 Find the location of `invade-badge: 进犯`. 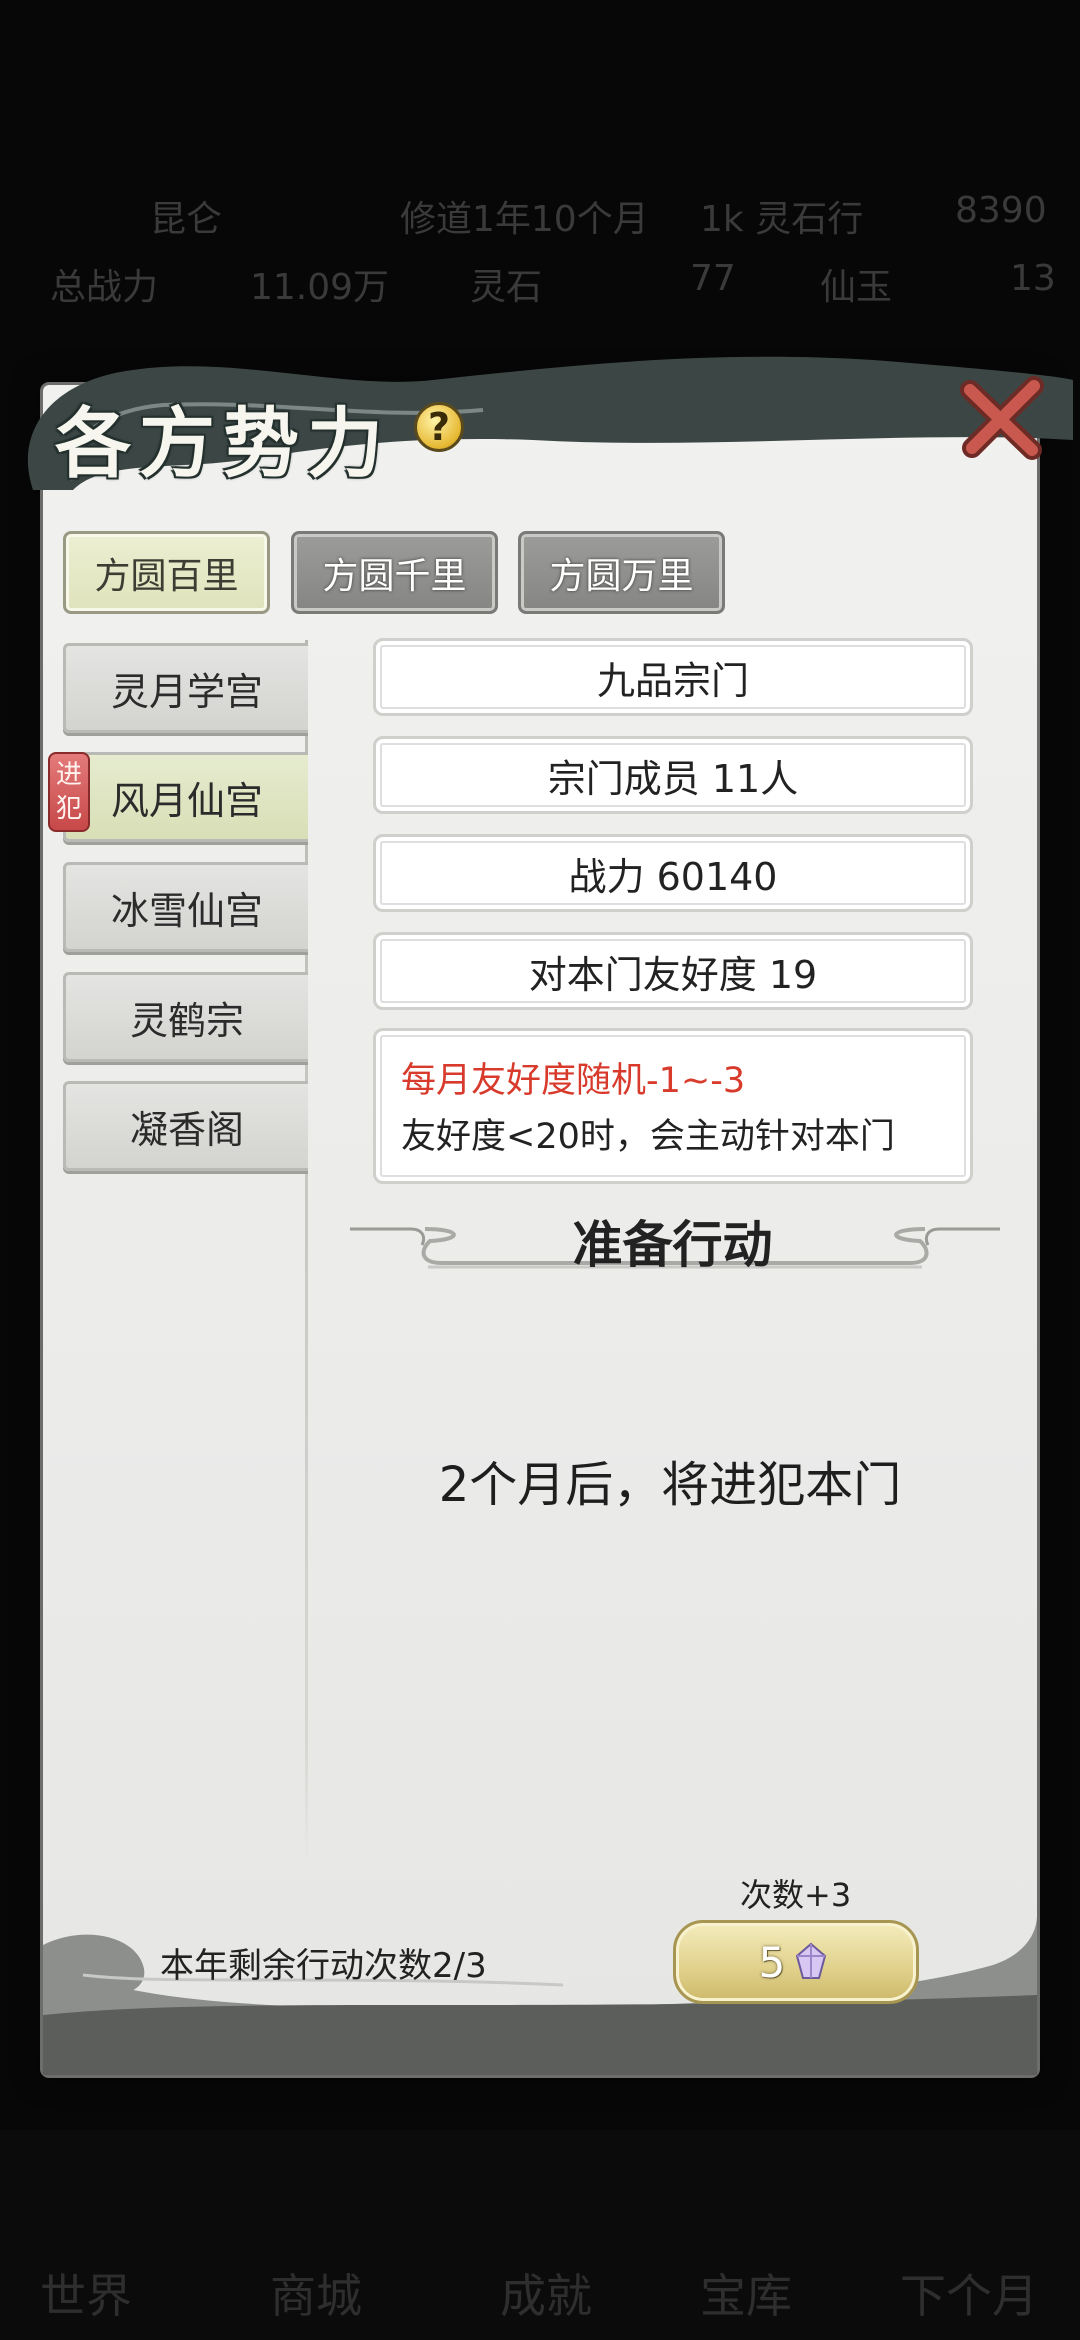

invade-badge: 进犯 is located at coordinates (69, 792).